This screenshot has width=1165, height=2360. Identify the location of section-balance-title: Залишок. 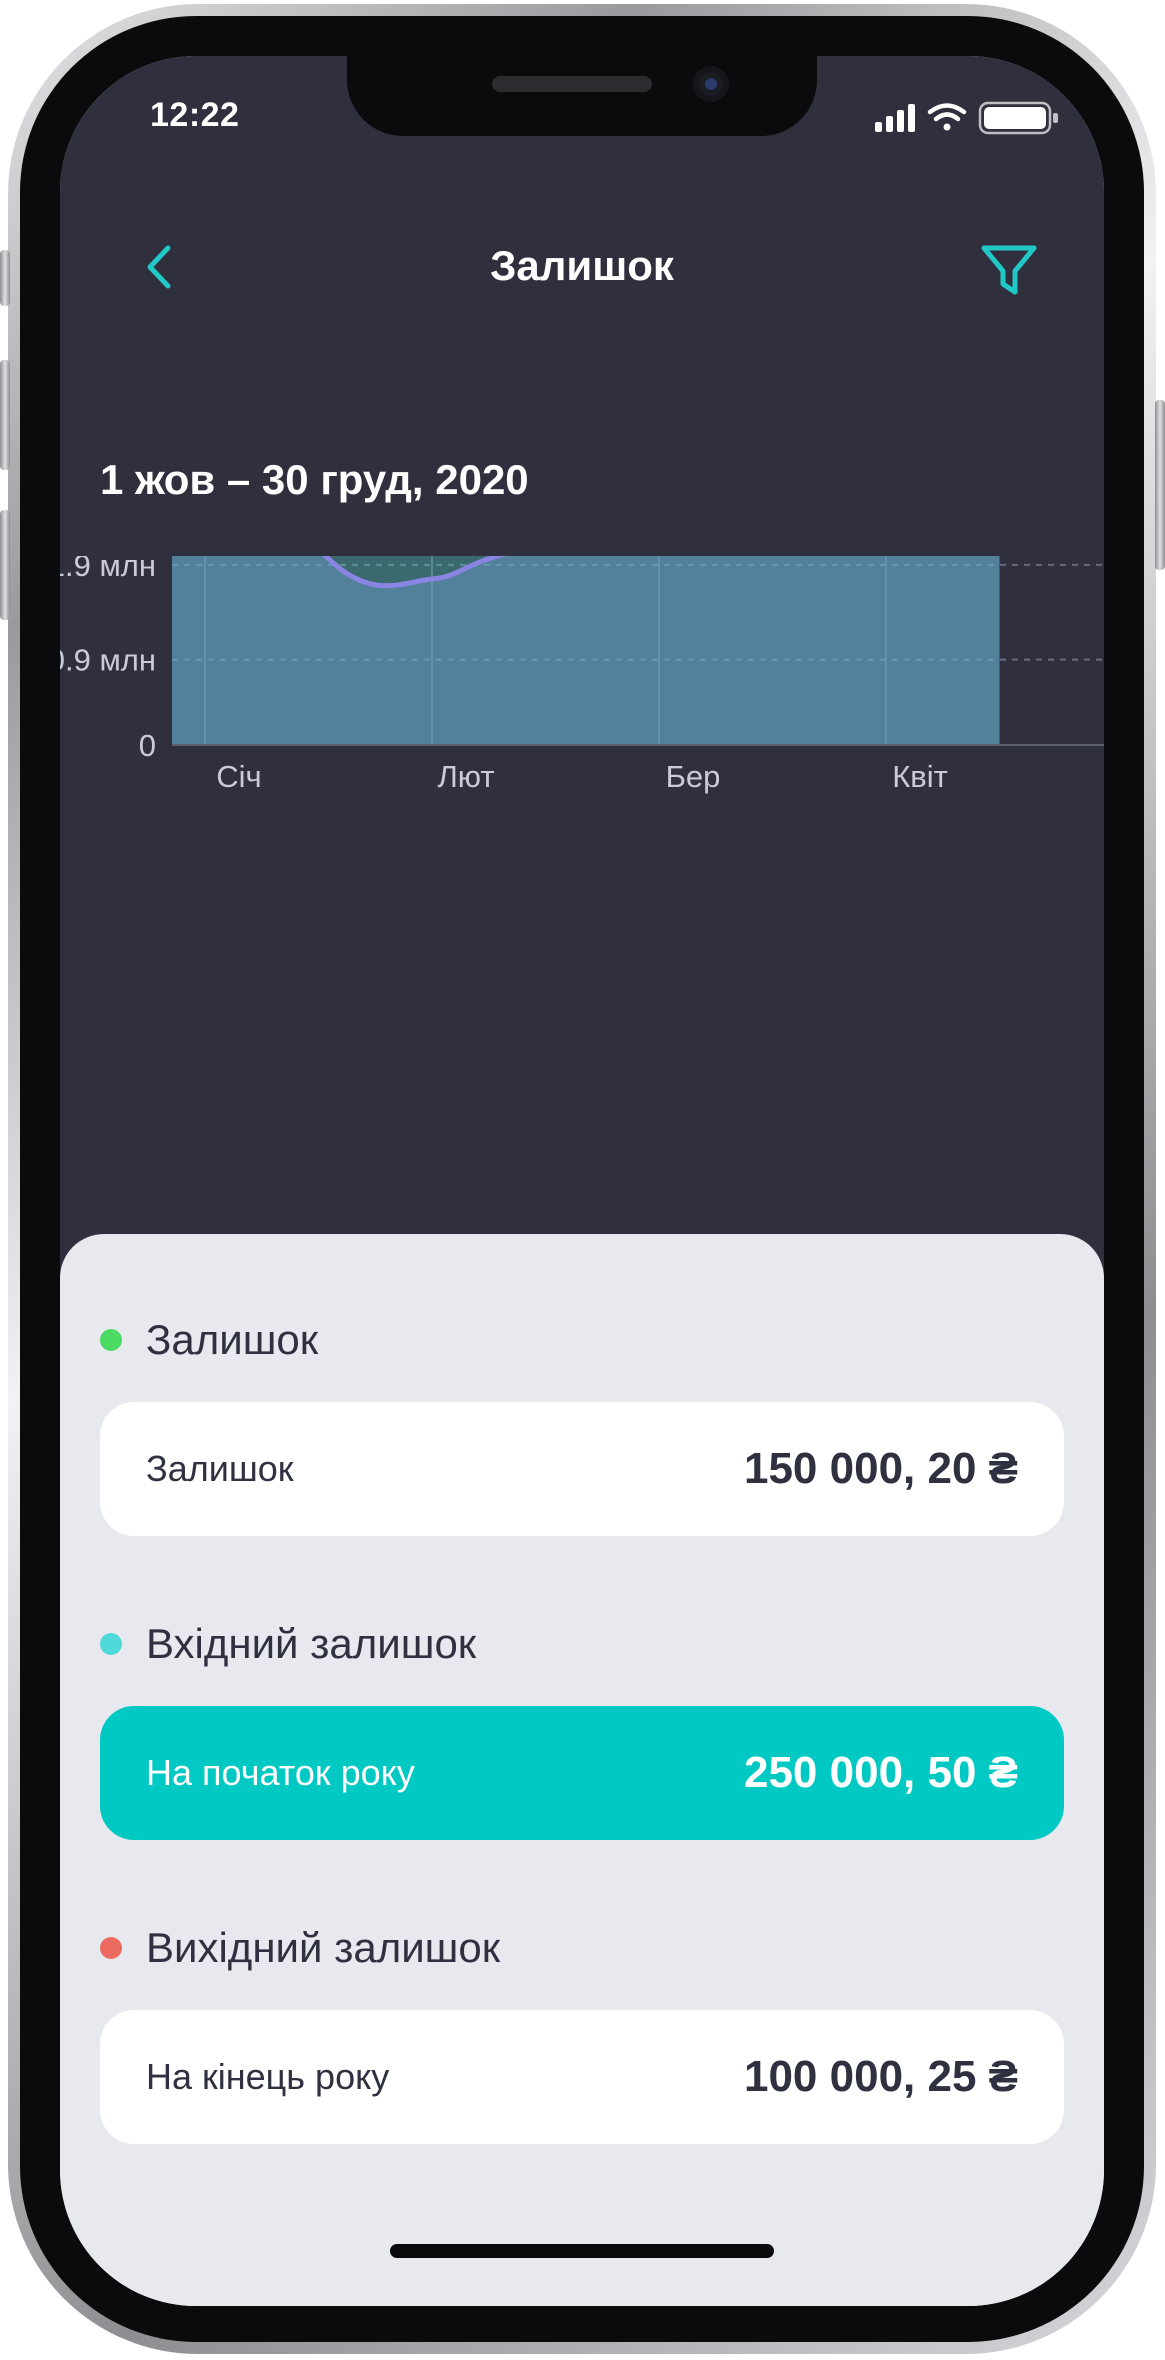
(232, 1339).